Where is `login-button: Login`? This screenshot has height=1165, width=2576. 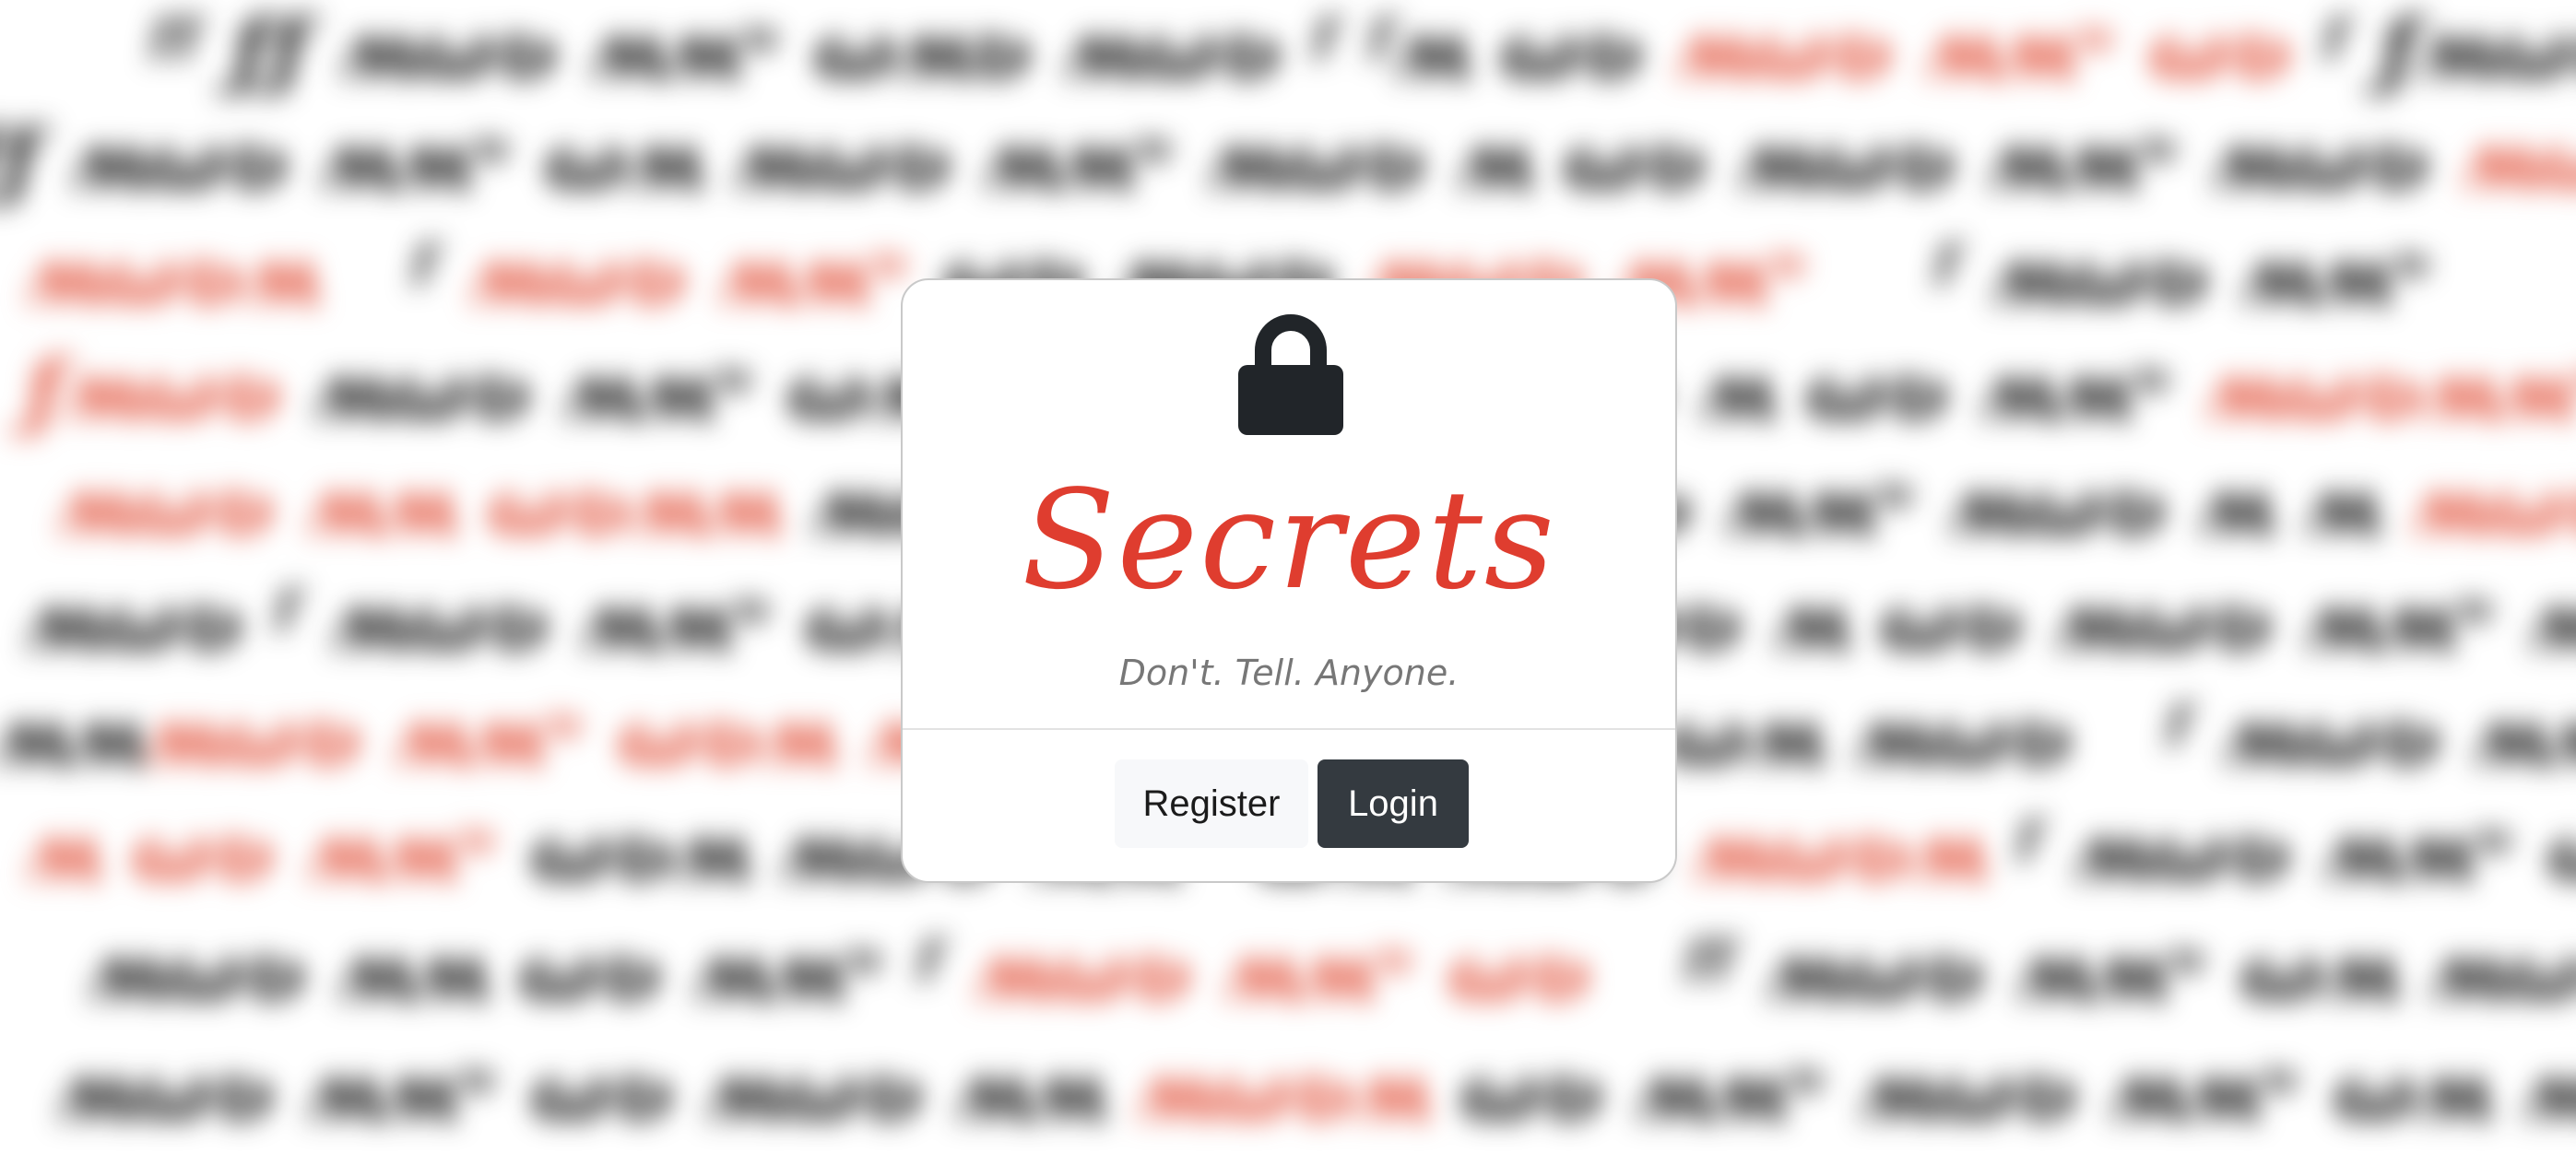
login-button: Login is located at coordinates (1393, 803).